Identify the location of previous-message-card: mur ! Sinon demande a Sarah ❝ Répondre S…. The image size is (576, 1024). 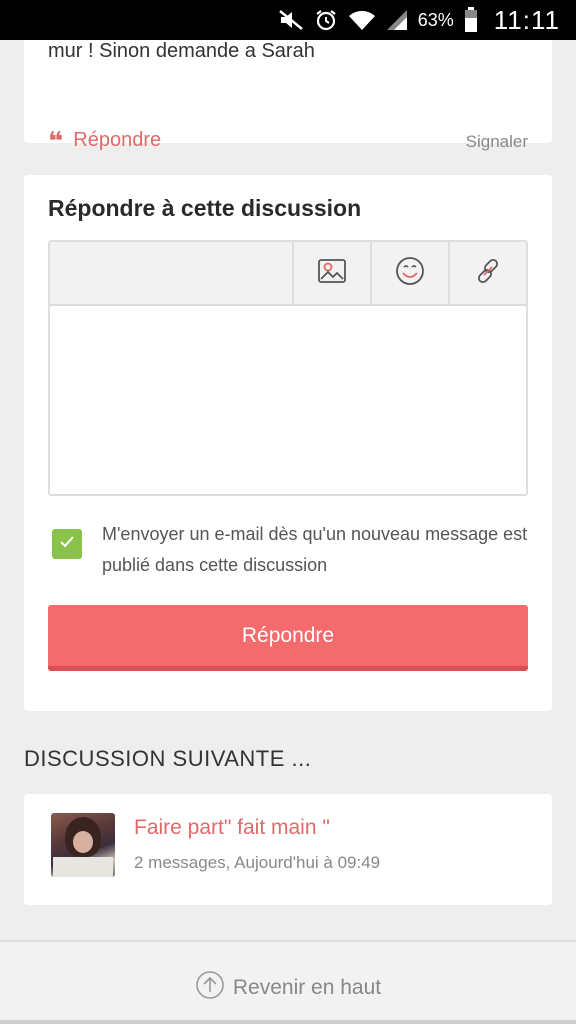
(288, 97).